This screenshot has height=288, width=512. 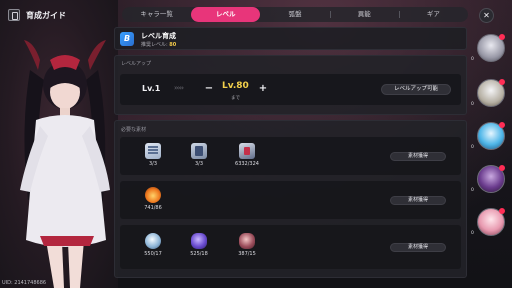 I want to click on tab-gear: ギア, so click(x=433, y=14).